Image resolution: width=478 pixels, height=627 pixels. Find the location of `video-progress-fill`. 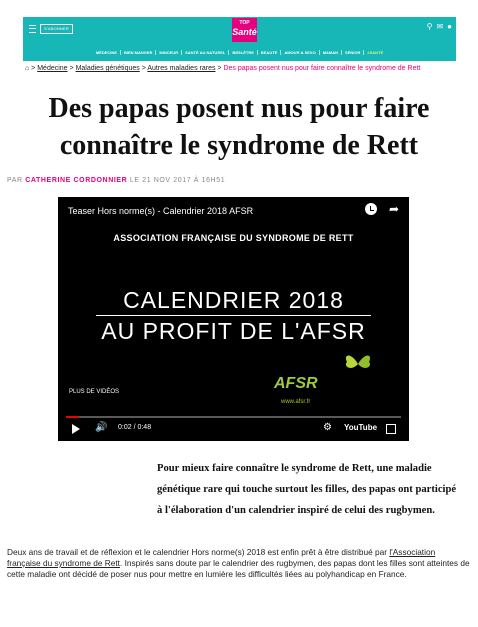

video-progress-fill is located at coordinates (73, 417).